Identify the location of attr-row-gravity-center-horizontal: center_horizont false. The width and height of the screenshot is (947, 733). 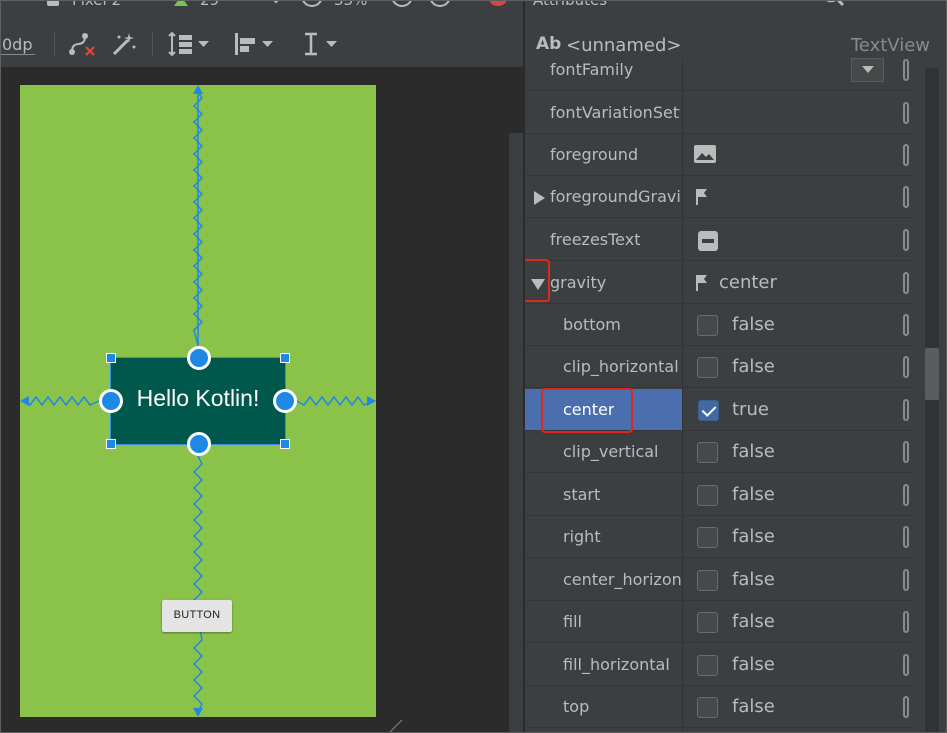
(720, 580).